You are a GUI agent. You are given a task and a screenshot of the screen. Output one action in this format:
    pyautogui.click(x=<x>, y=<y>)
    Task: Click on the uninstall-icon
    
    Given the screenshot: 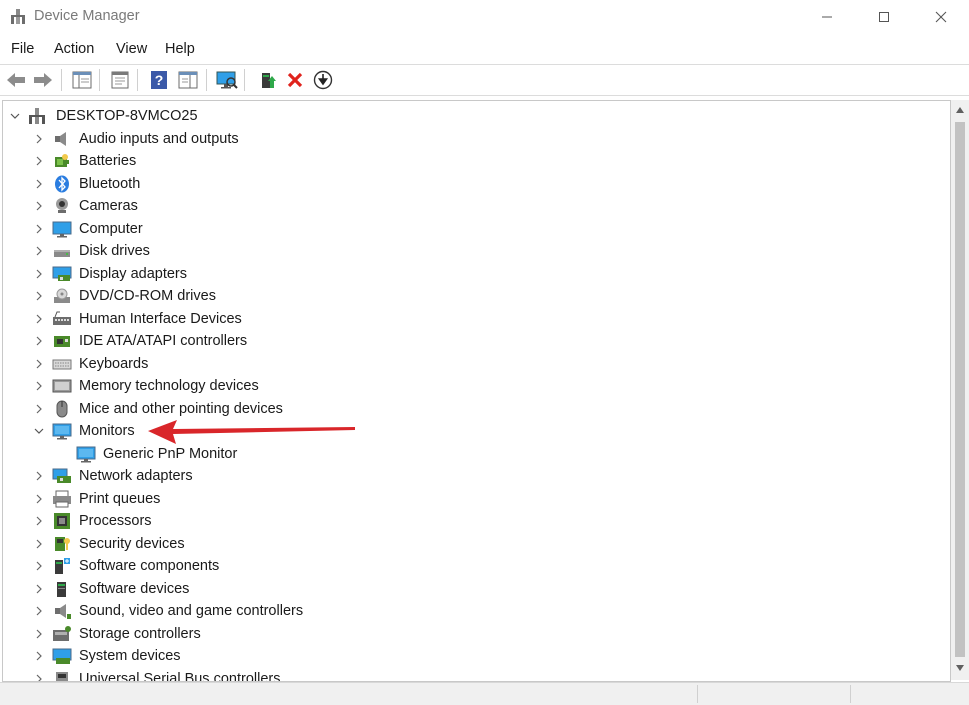 What is the action you would take?
    pyautogui.click(x=295, y=80)
    